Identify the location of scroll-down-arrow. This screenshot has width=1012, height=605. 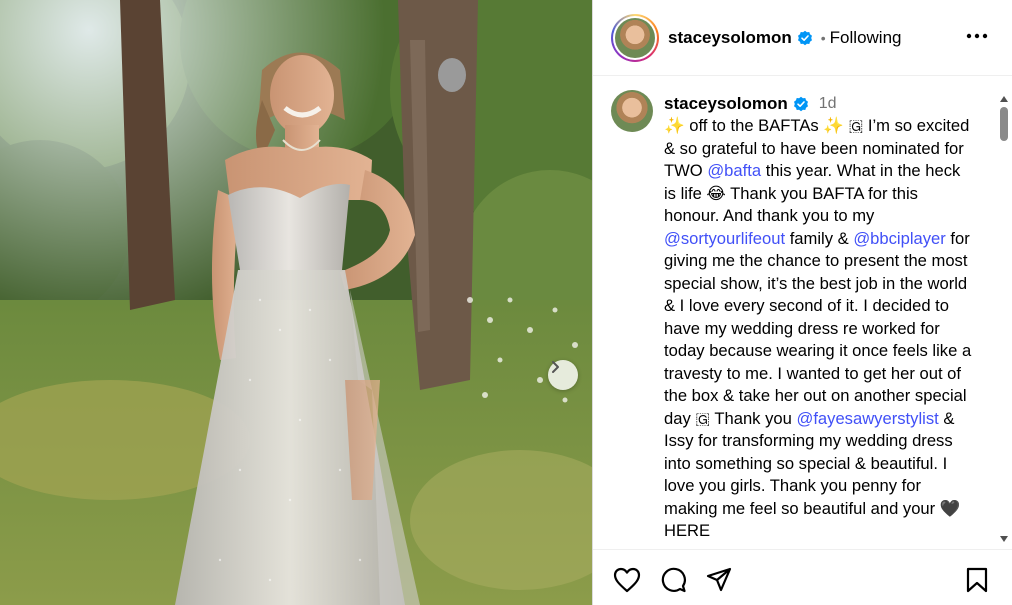
(1004, 540).